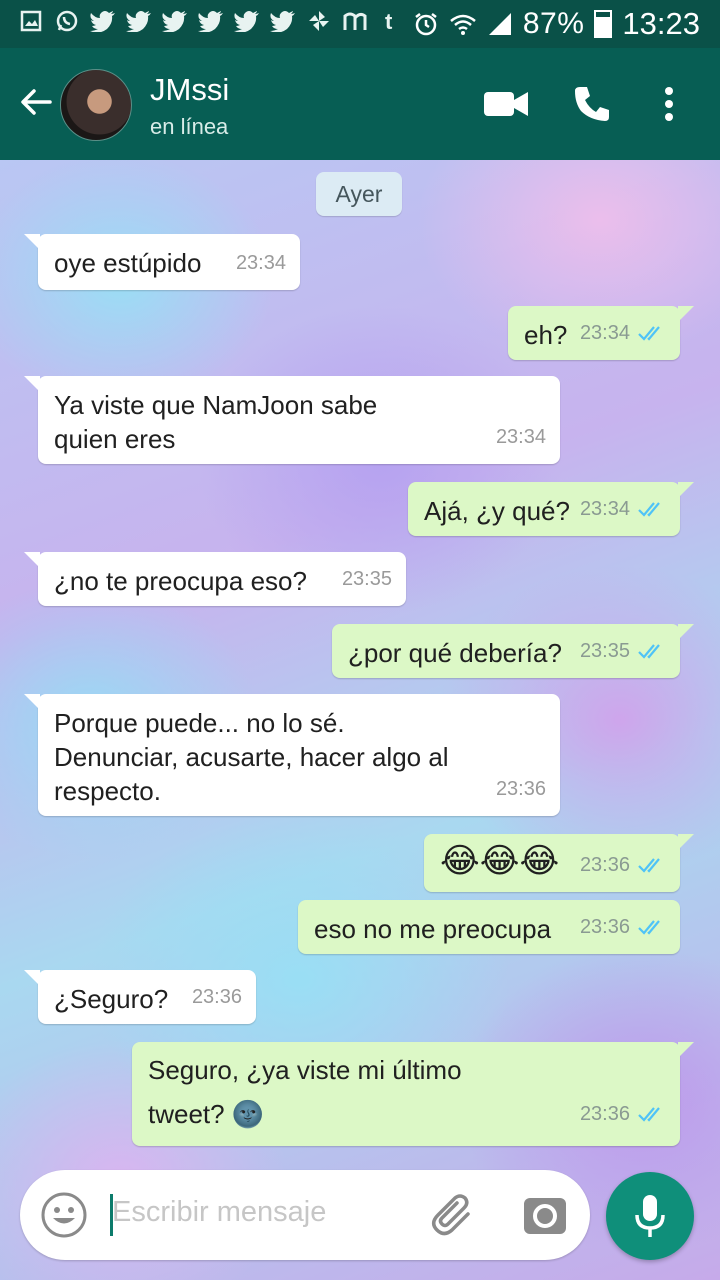  Describe the element at coordinates (216, 422) in the screenshot. I see `message-text: Ya viste que NamJoon sabe quien eres` at that location.